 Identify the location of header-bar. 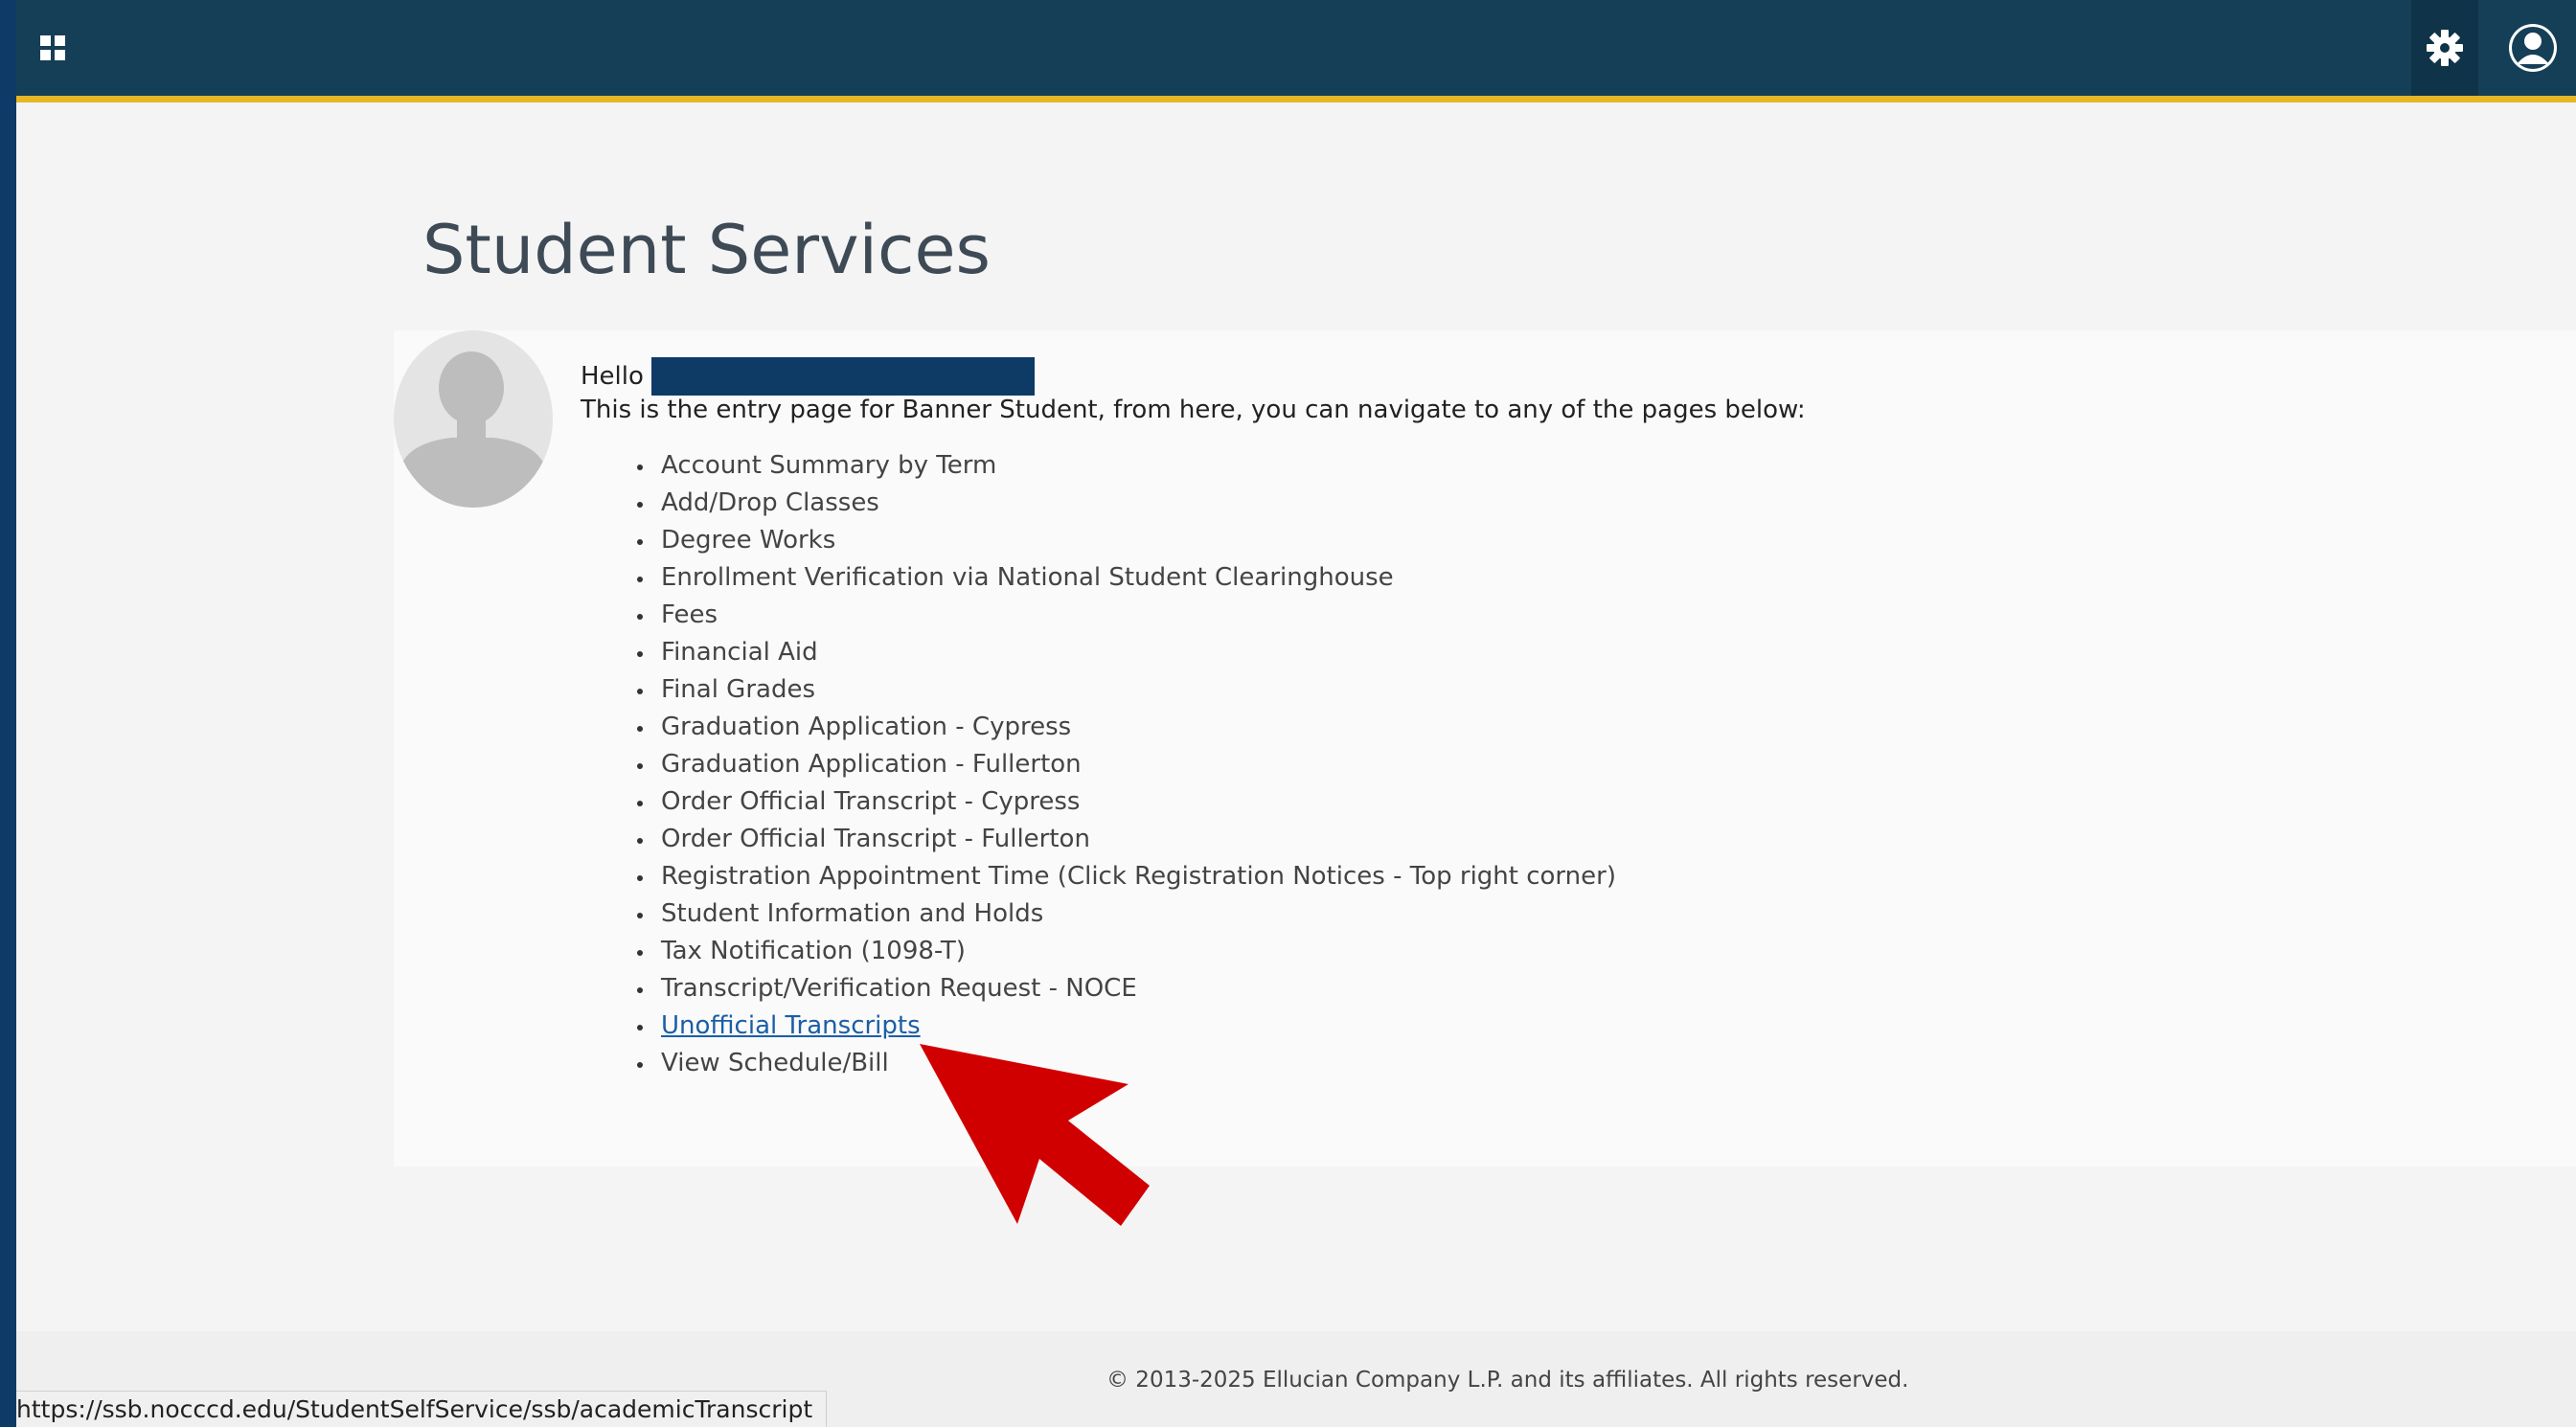
(1296, 48).